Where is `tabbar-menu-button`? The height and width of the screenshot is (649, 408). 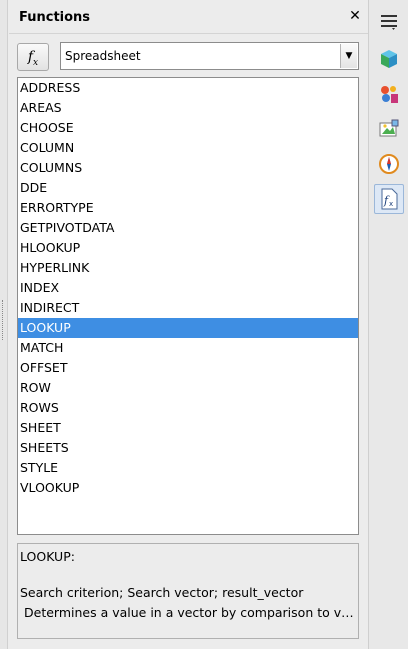 tabbar-menu-button is located at coordinates (389, 21).